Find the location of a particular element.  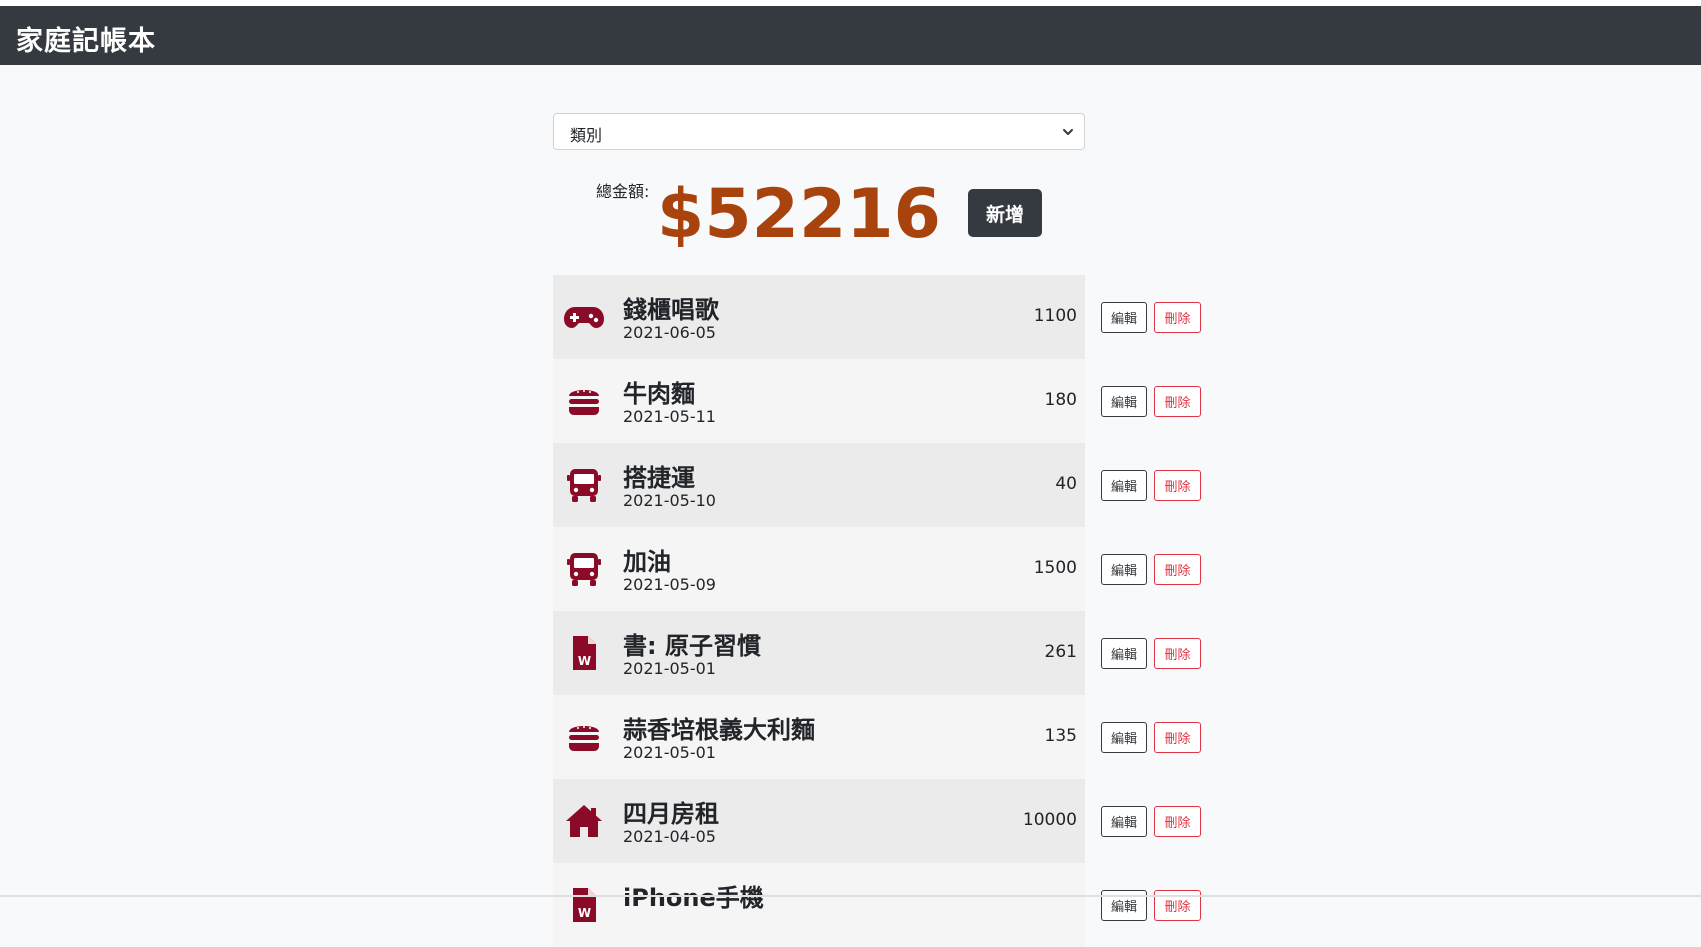

gamepad-icon is located at coordinates (584, 317).